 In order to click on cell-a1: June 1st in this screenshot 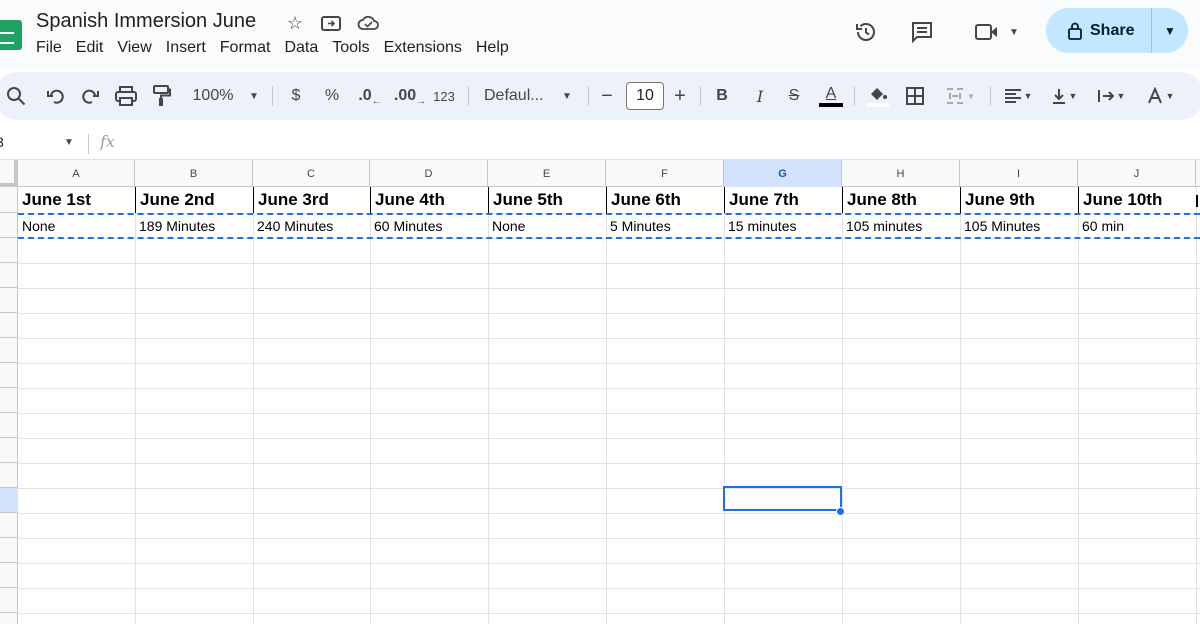, I will do `click(76, 200)`.